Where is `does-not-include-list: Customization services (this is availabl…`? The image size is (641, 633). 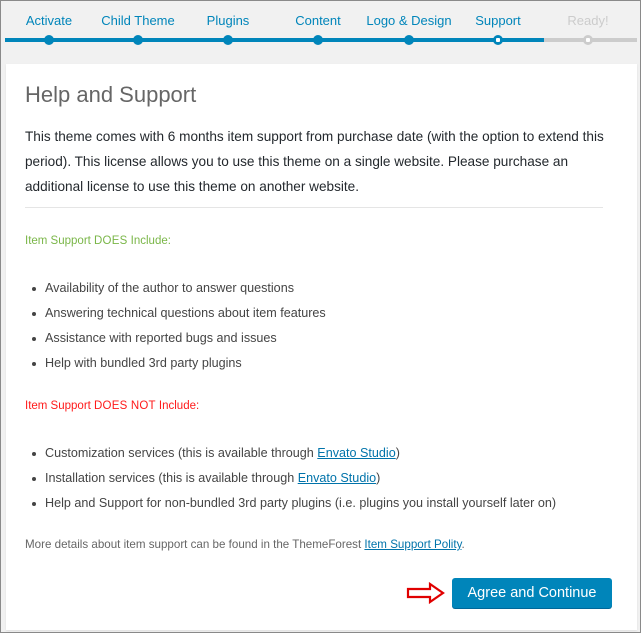 does-not-include-list: Customization services (this is availabl… is located at coordinates (290, 478).